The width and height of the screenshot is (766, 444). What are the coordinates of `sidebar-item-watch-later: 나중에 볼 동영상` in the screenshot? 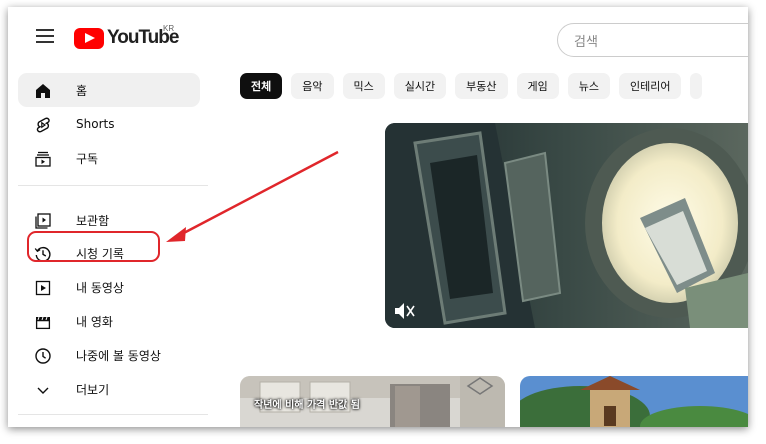 It's located at (109, 355).